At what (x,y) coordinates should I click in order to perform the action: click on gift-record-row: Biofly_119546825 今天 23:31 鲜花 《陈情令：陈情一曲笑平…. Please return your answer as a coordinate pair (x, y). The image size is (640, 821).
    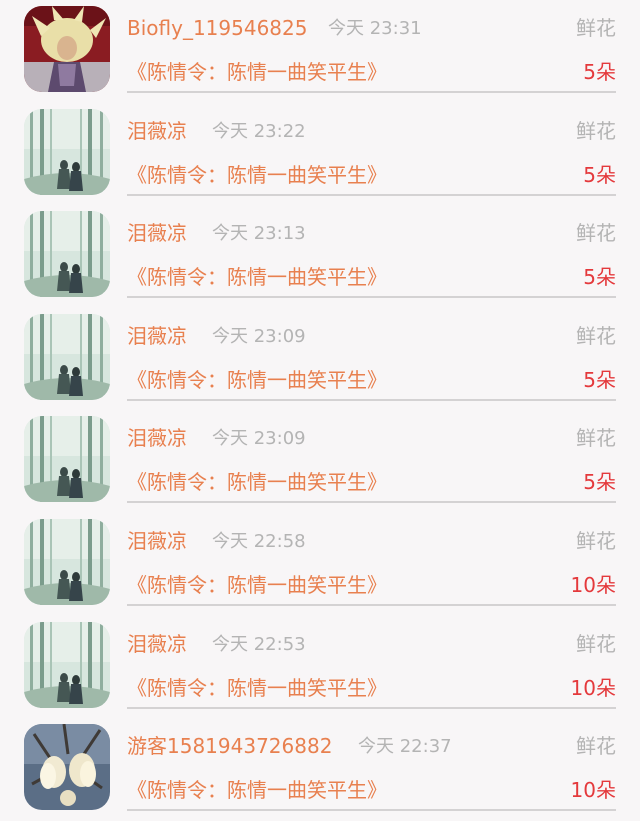
    Looking at the image, I should click on (320, 51).